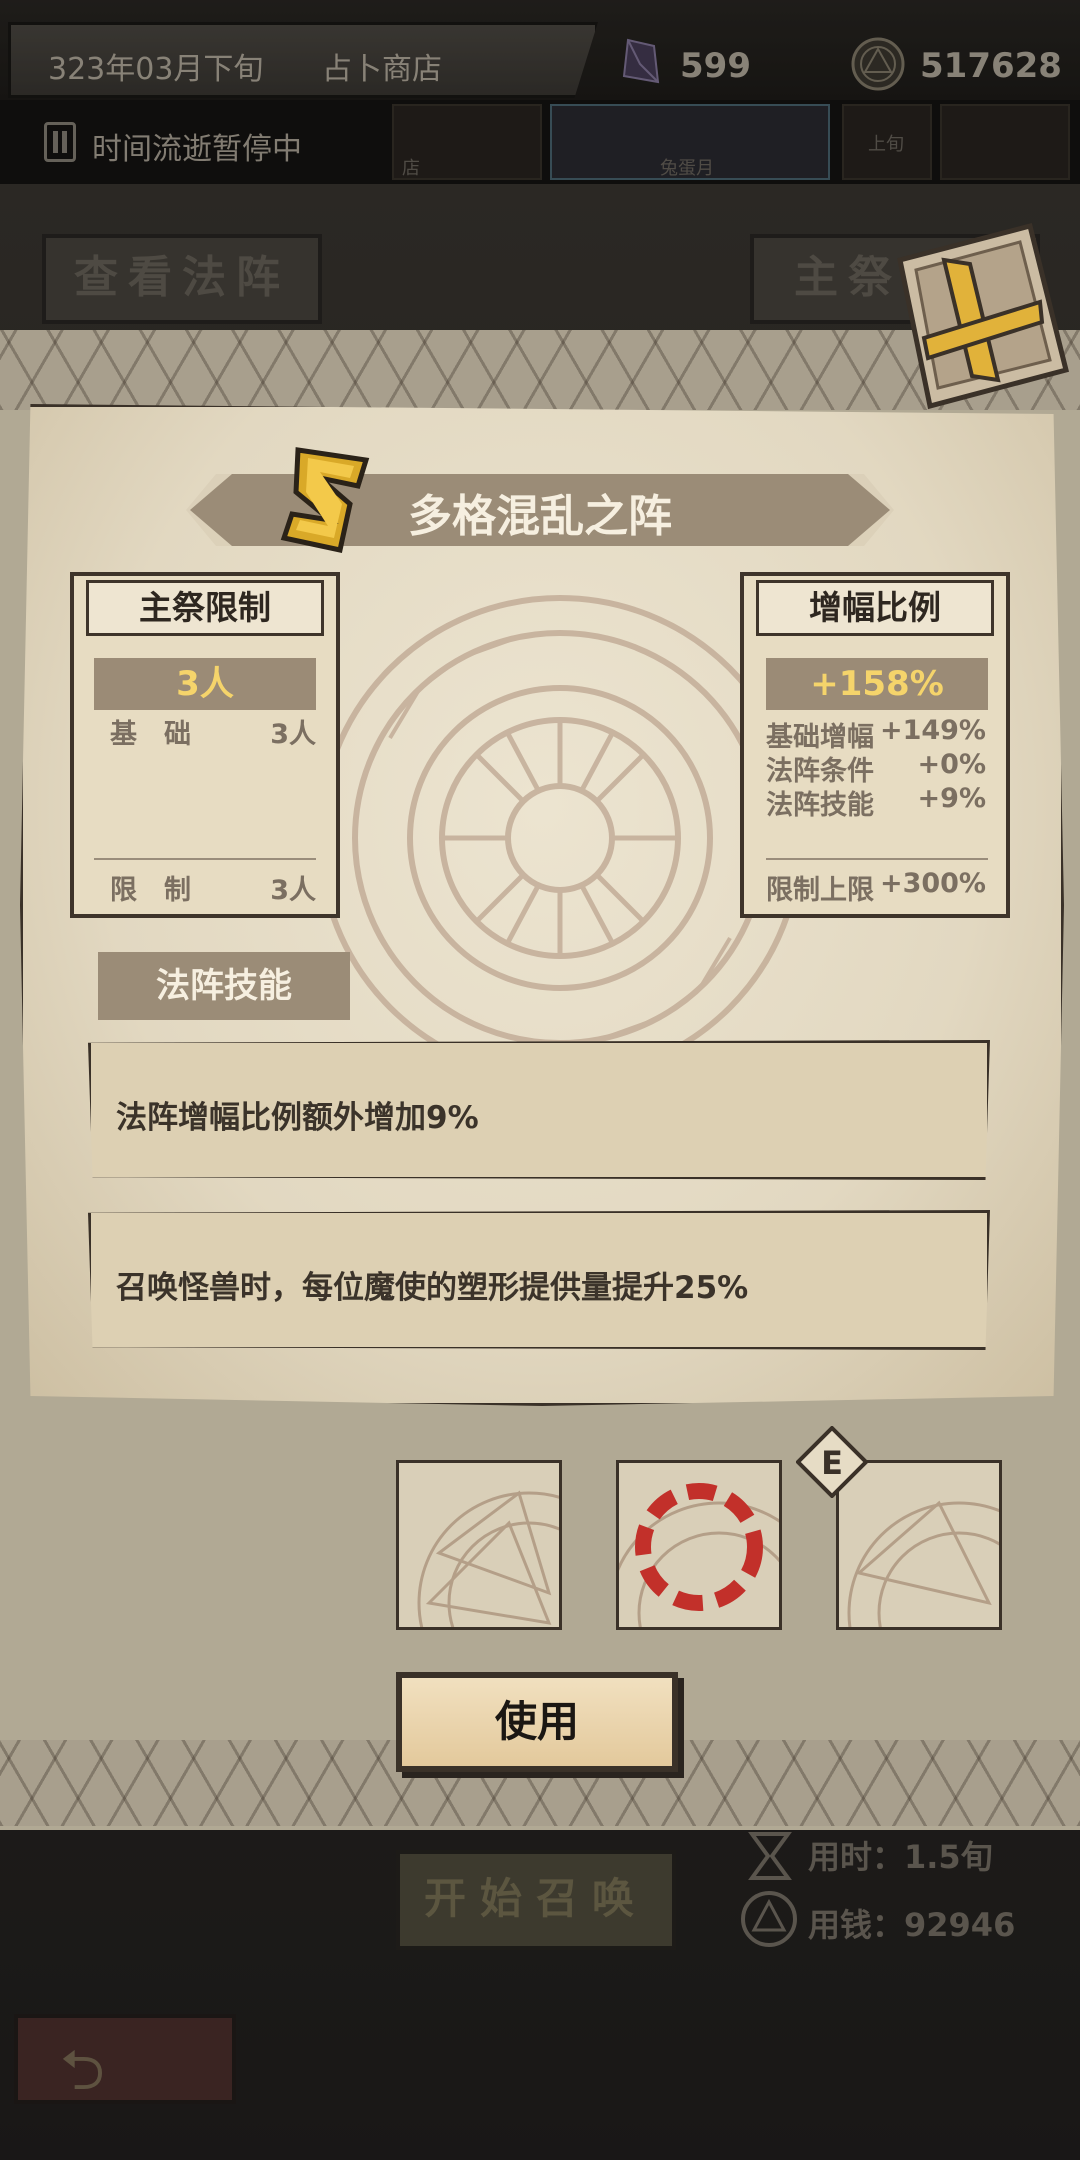 The height and width of the screenshot is (2160, 1080). Describe the element at coordinates (150, 890) in the screenshot. I see `priest-limit-label: 限 制` at that location.